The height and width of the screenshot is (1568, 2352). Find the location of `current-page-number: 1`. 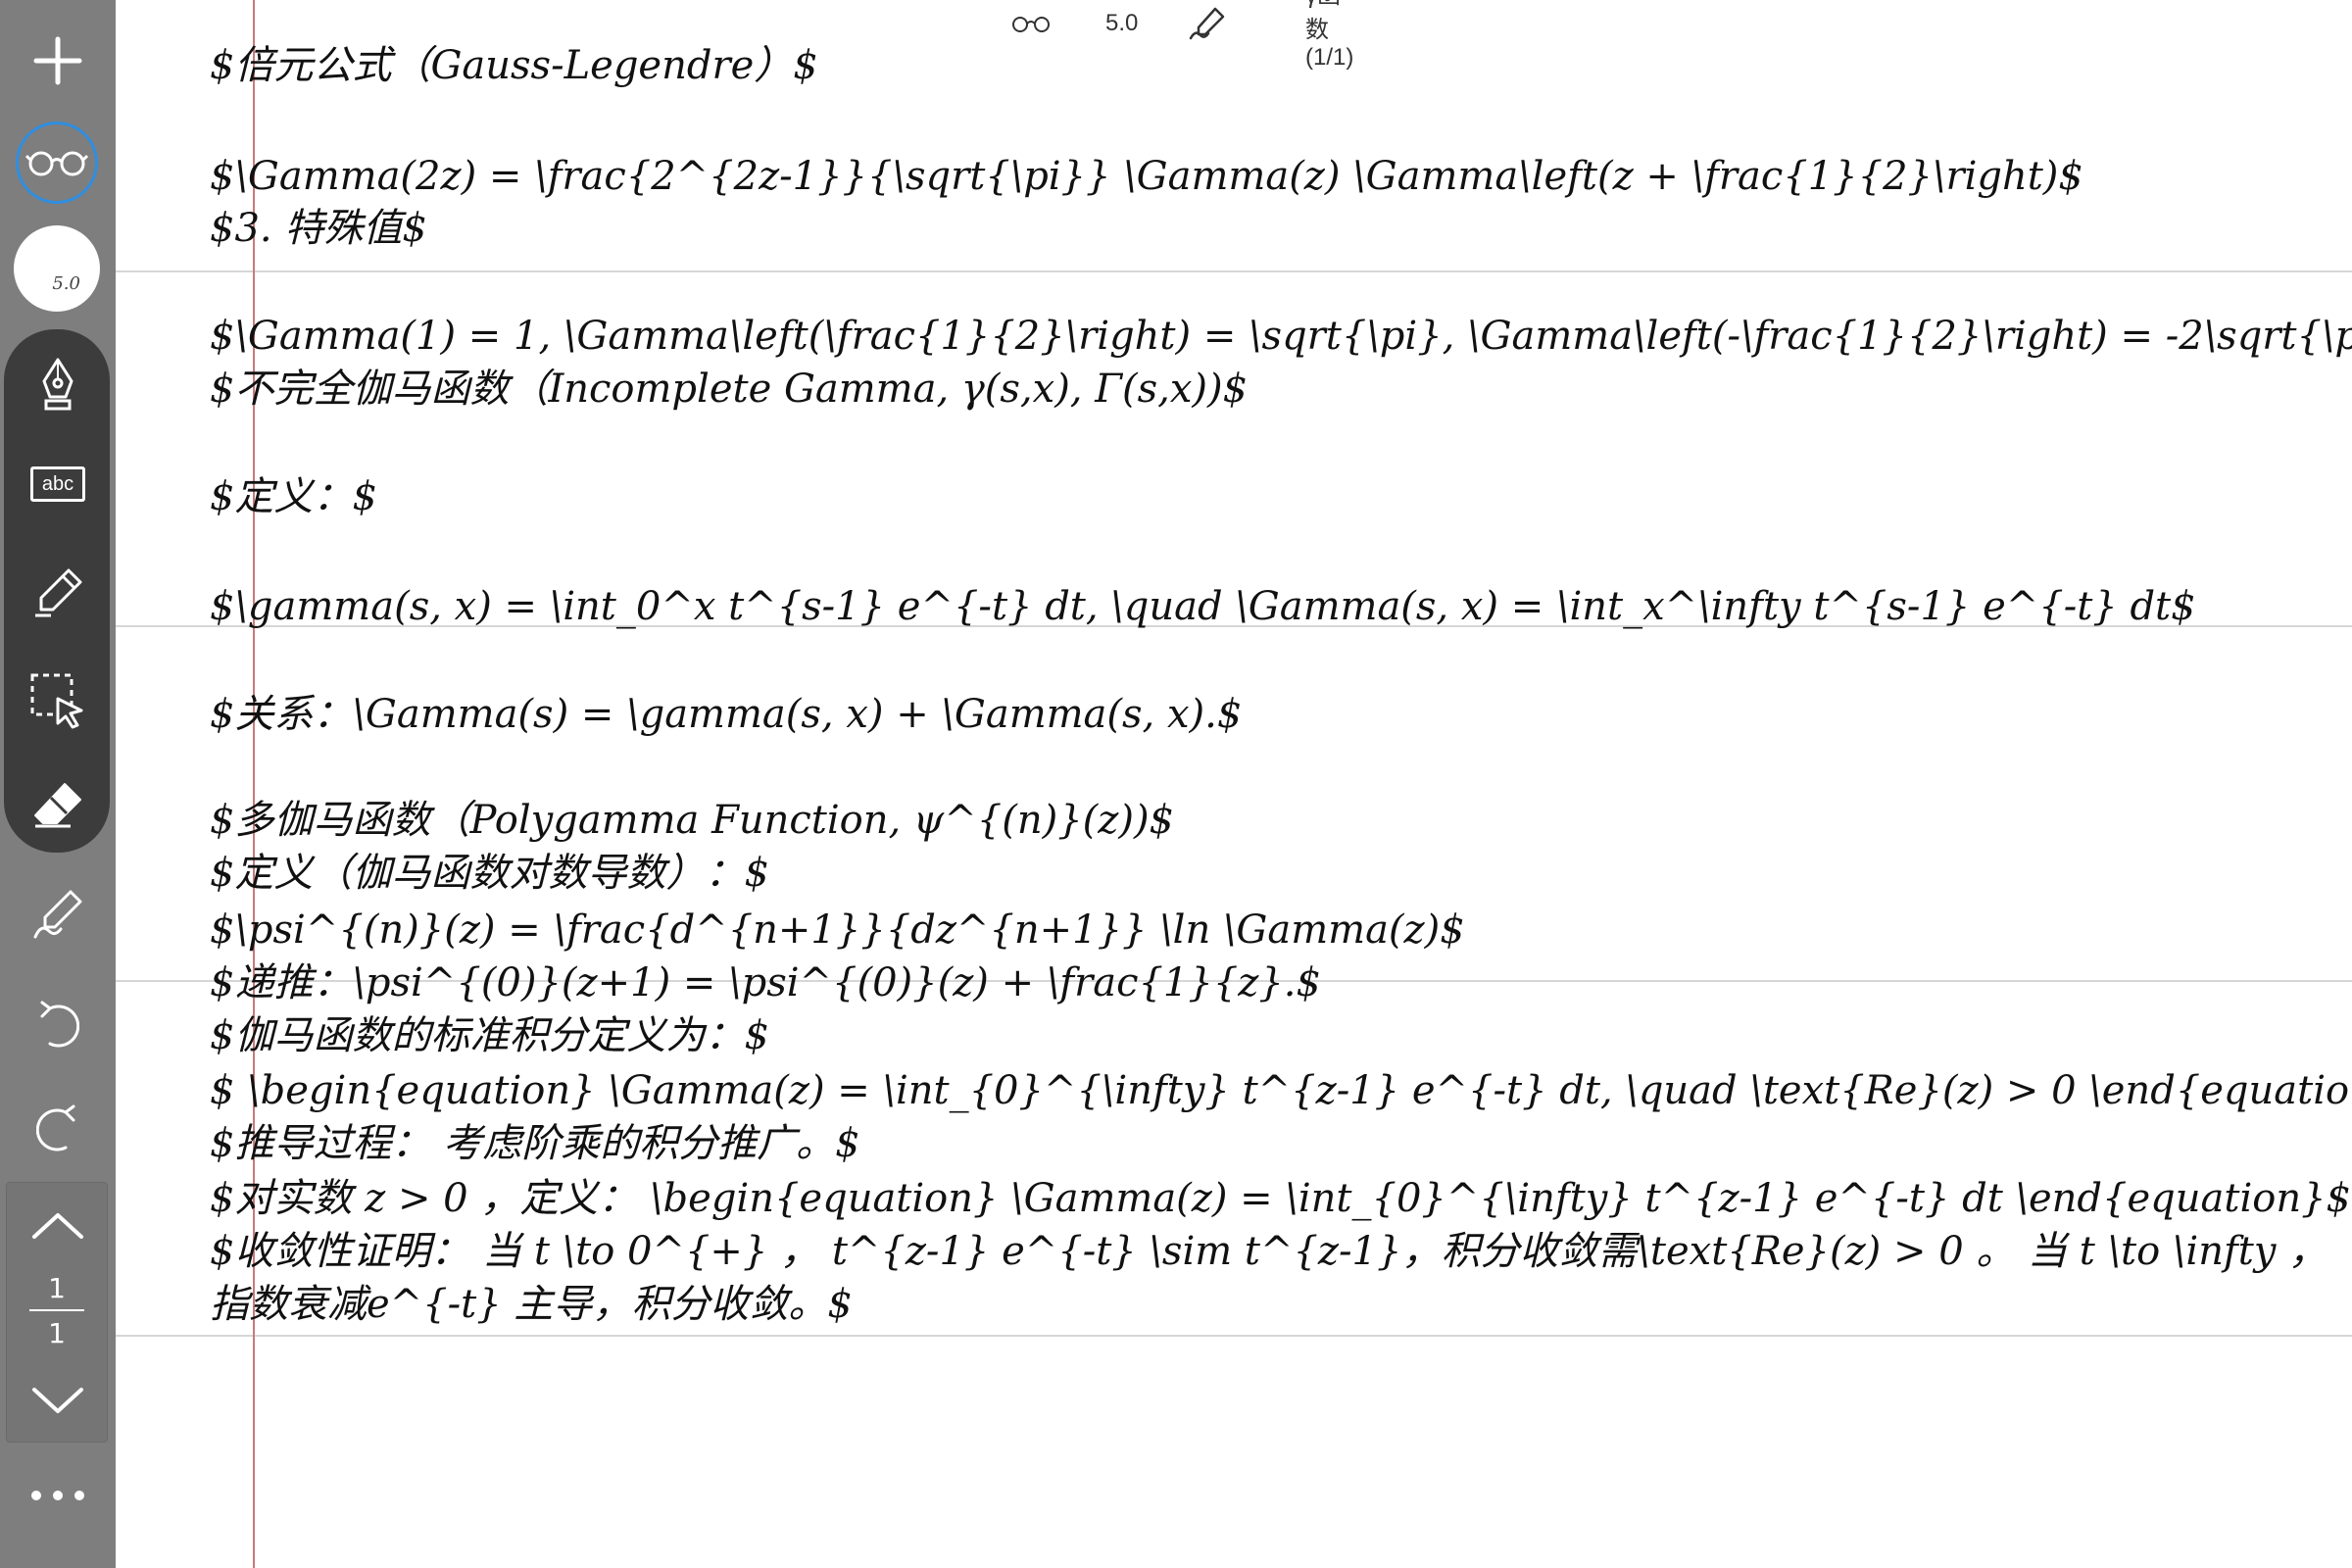

current-page-number: 1 is located at coordinates (57, 1288).